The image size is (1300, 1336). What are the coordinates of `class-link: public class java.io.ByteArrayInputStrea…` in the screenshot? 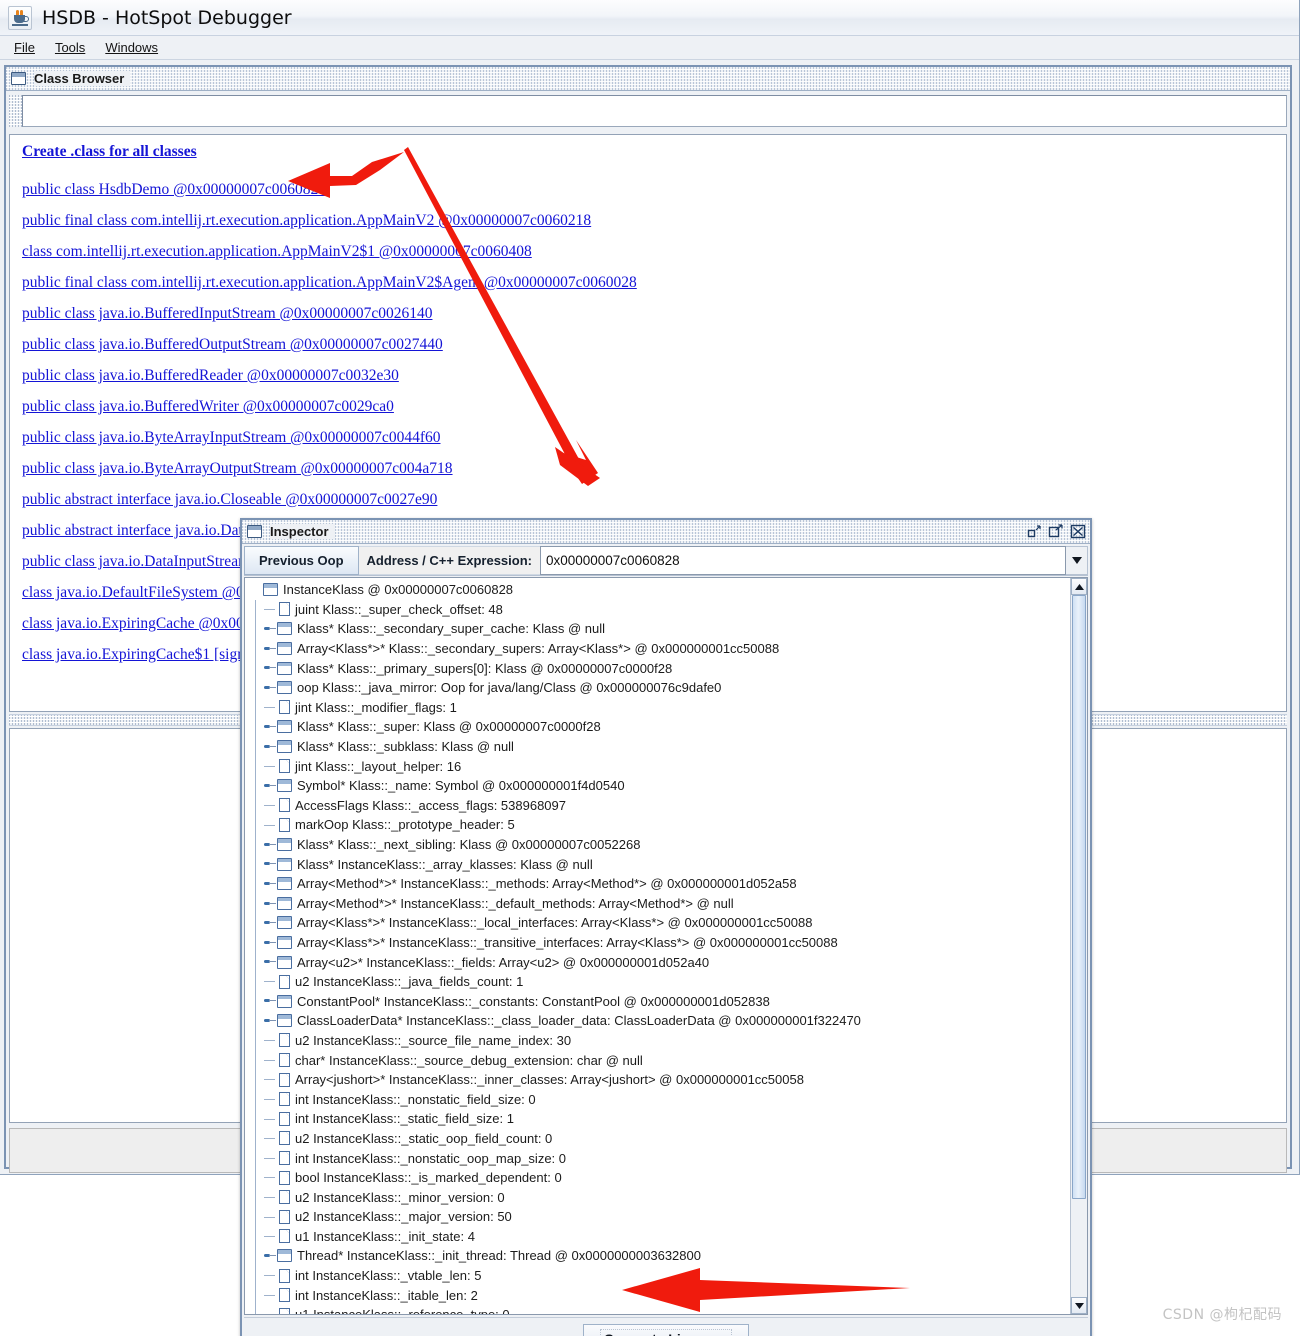 It's located at (649, 438).